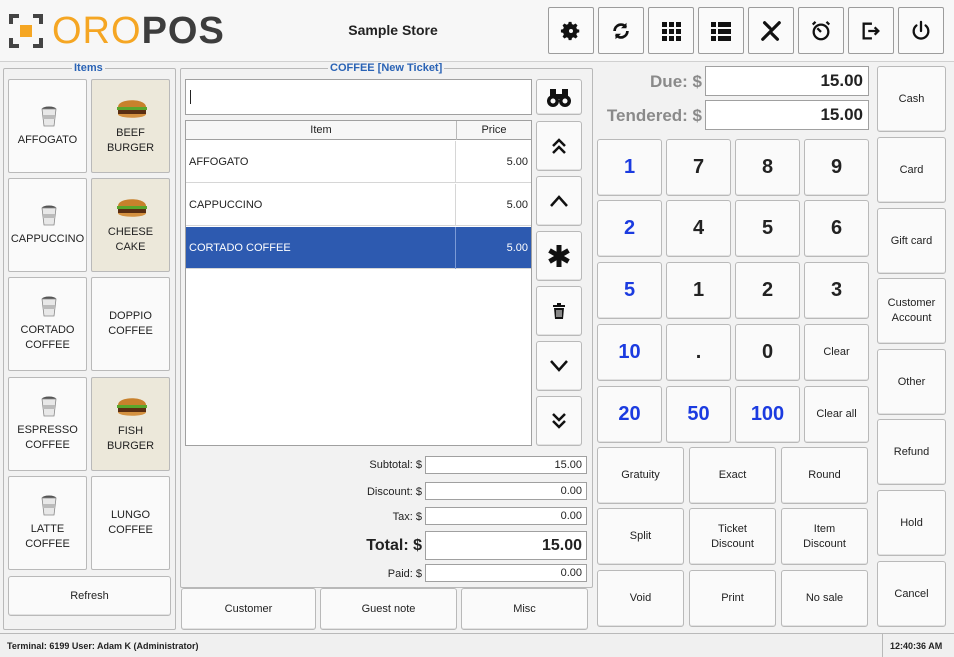  What do you see at coordinates (911, 99) in the screenshot?
I see `payment-method-button: Cash` at bounding box center [911, 99].